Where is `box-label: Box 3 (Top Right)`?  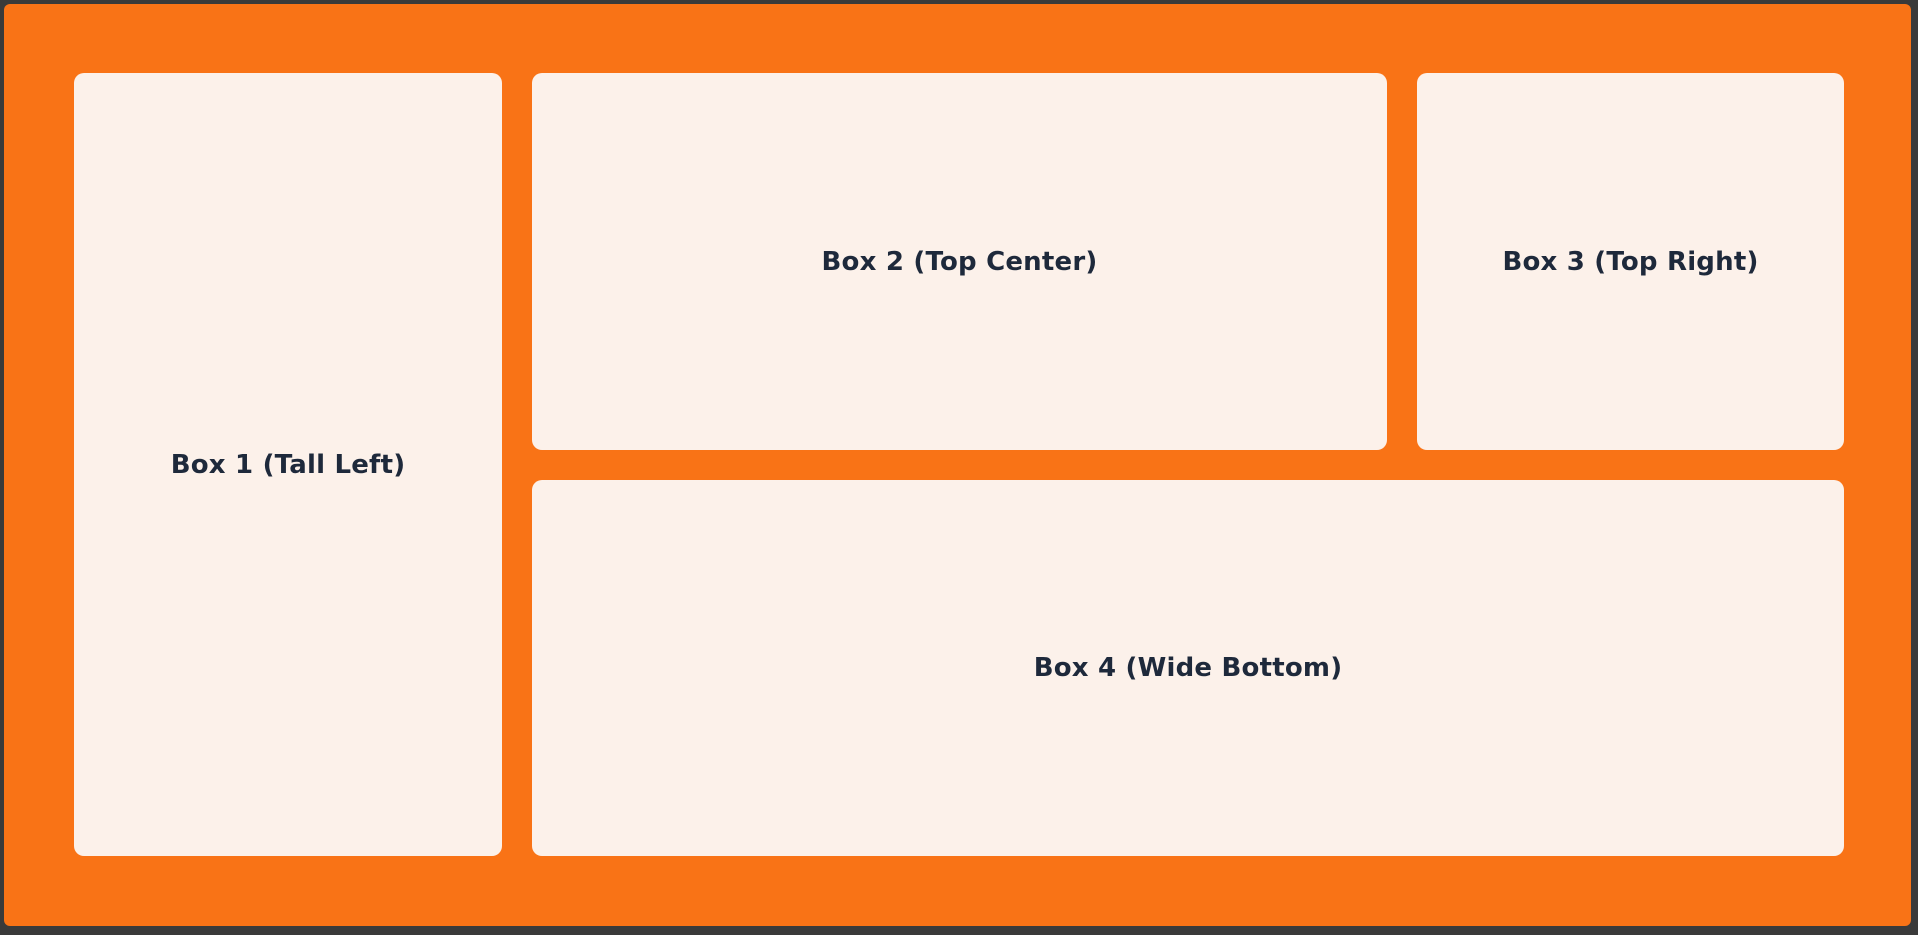
box-label: Box 3 (Top Right) is located at coordinates (1630, 261).